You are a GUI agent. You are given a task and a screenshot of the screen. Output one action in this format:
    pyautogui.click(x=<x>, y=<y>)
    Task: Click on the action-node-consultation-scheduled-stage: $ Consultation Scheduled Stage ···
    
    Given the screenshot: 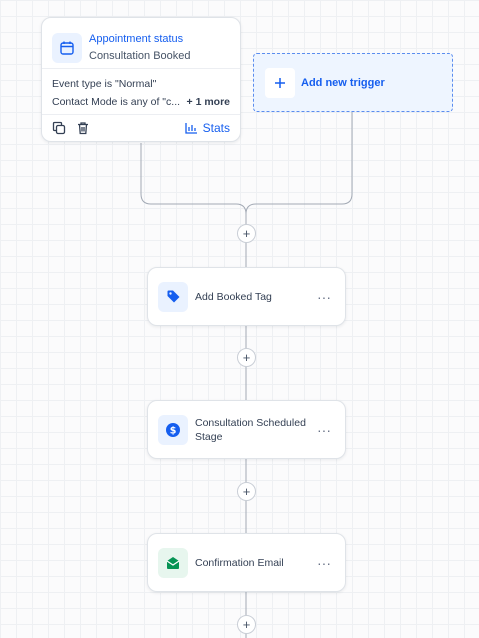 What is the action you would take?
    pyautogui.click(x=246, y=429)
    